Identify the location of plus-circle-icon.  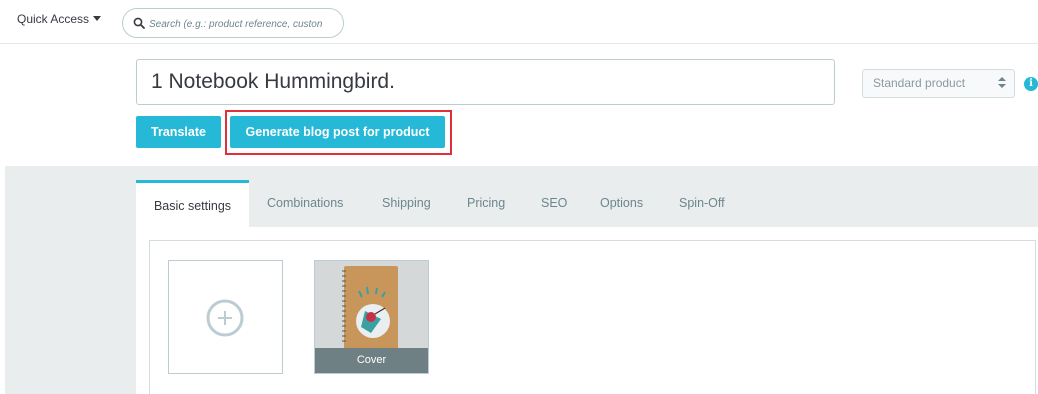
(225, 318).